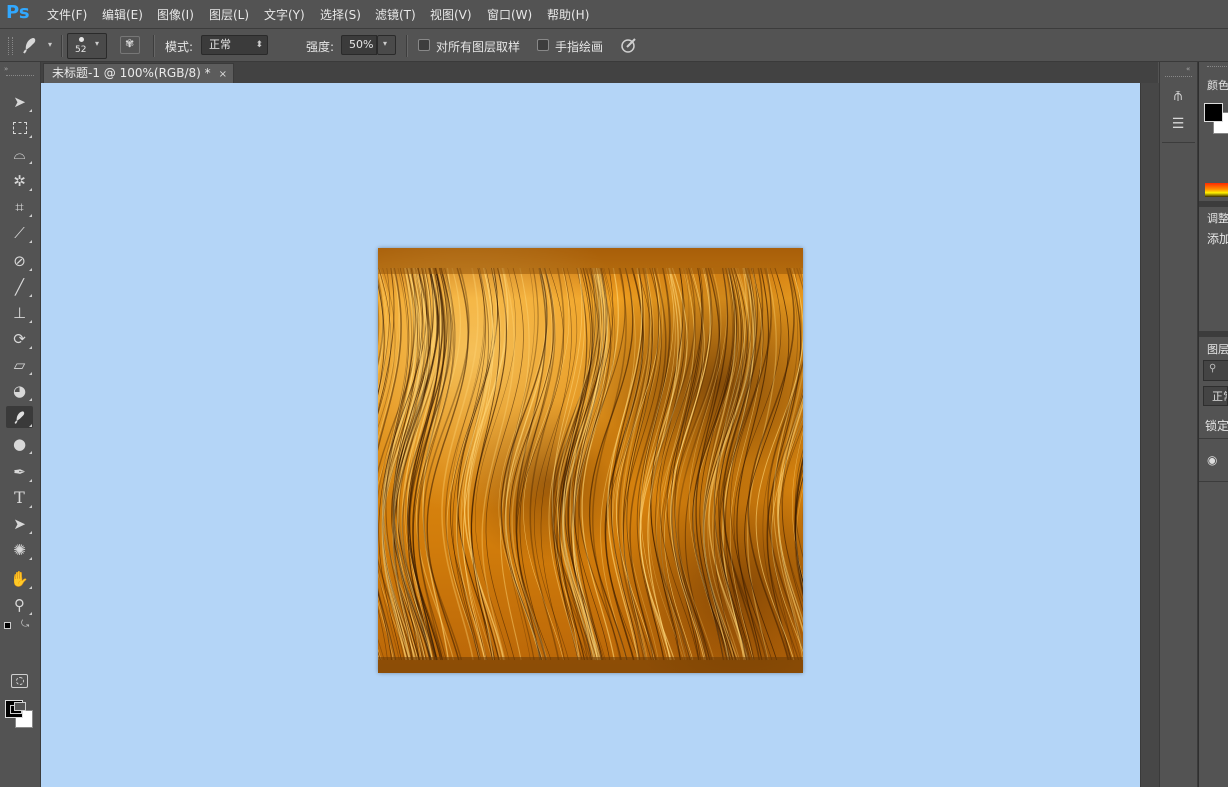  What do you see at coordinates (81, 39) in the screenshot?
I see `brush-tip-icon` at bounding box center [81, 39].